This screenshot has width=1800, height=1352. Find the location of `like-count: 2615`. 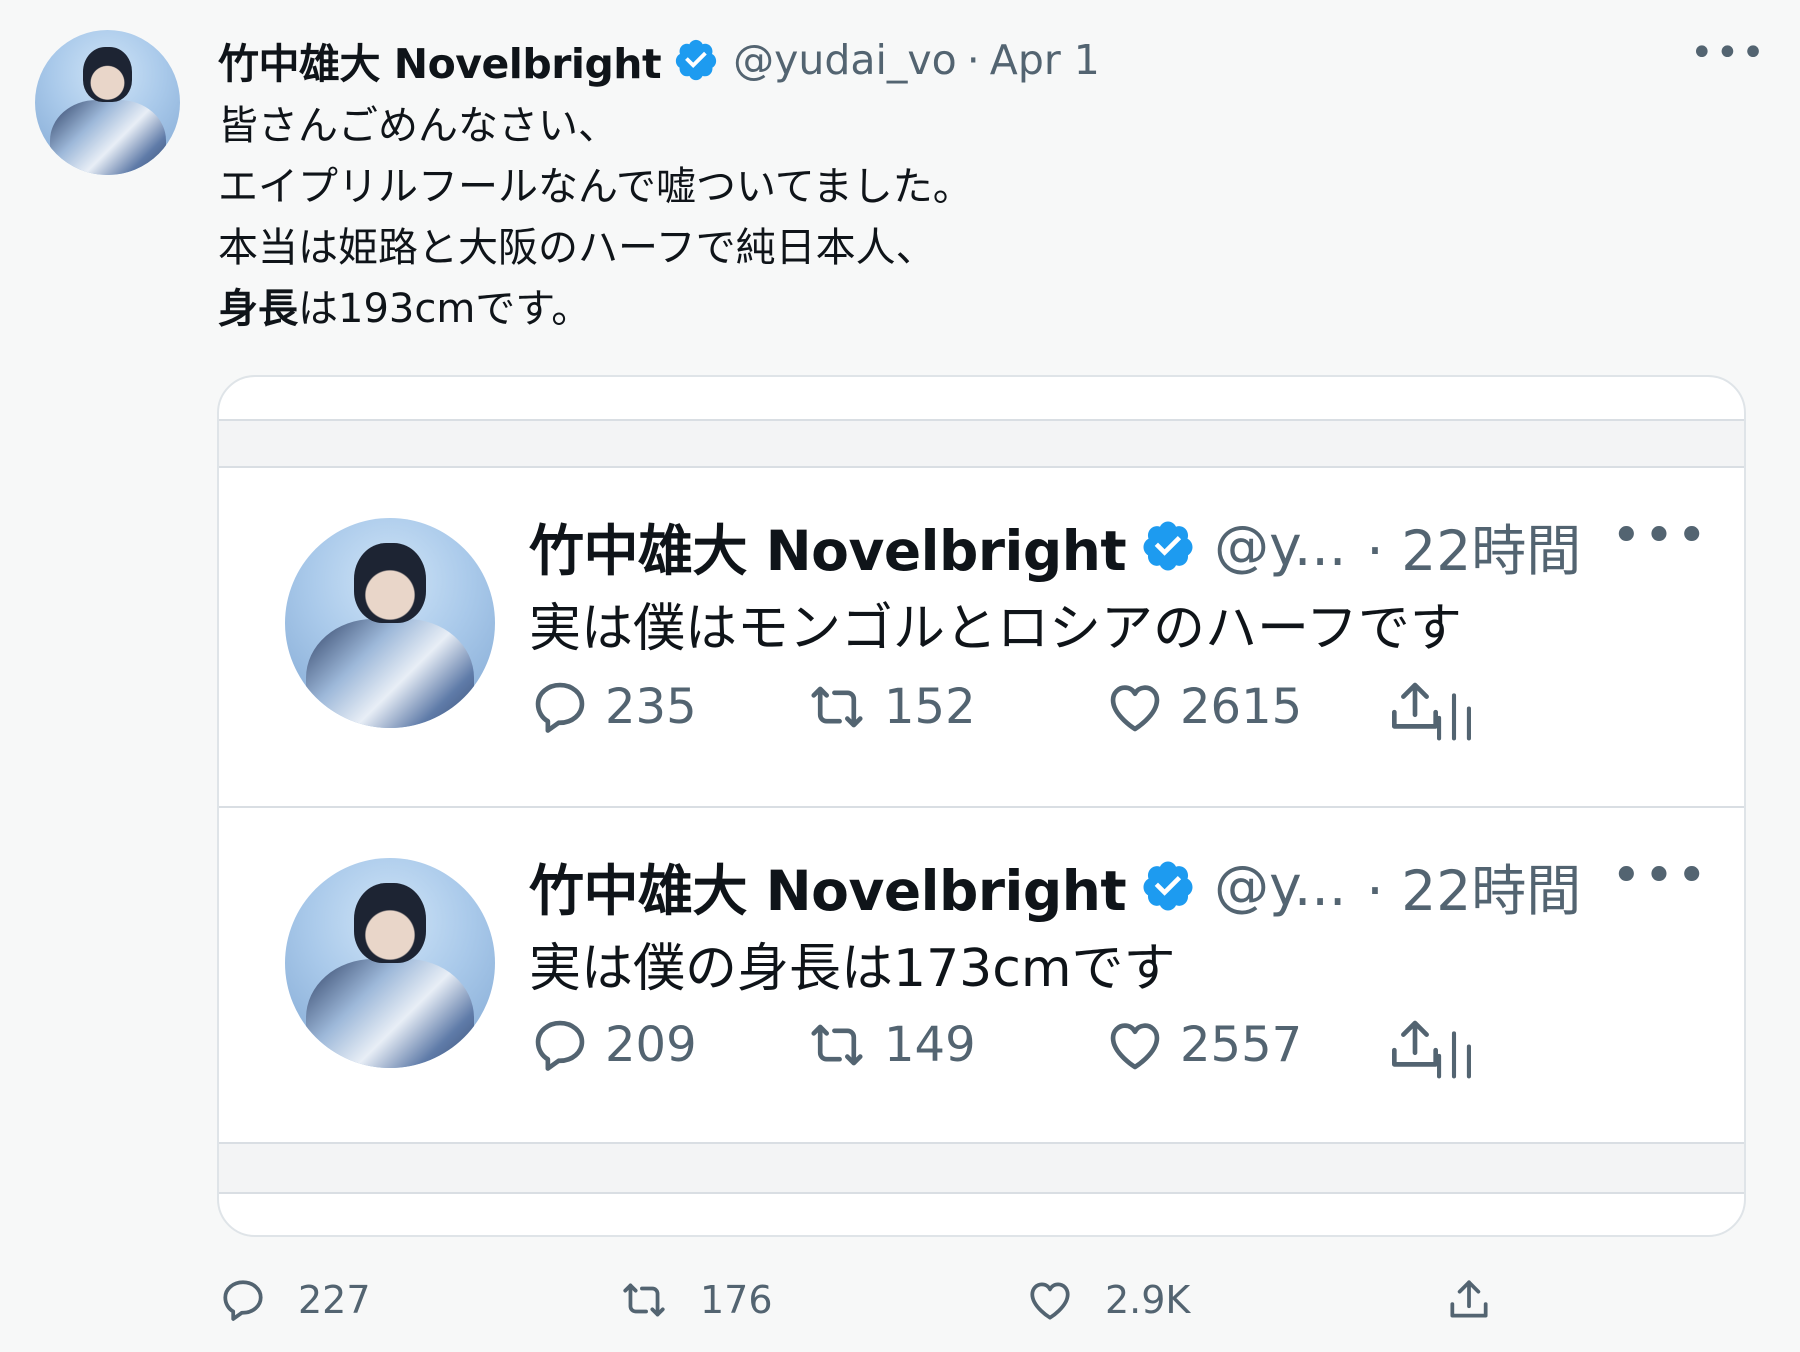

like-count: 2615 is located at coordinates (1241, 707).